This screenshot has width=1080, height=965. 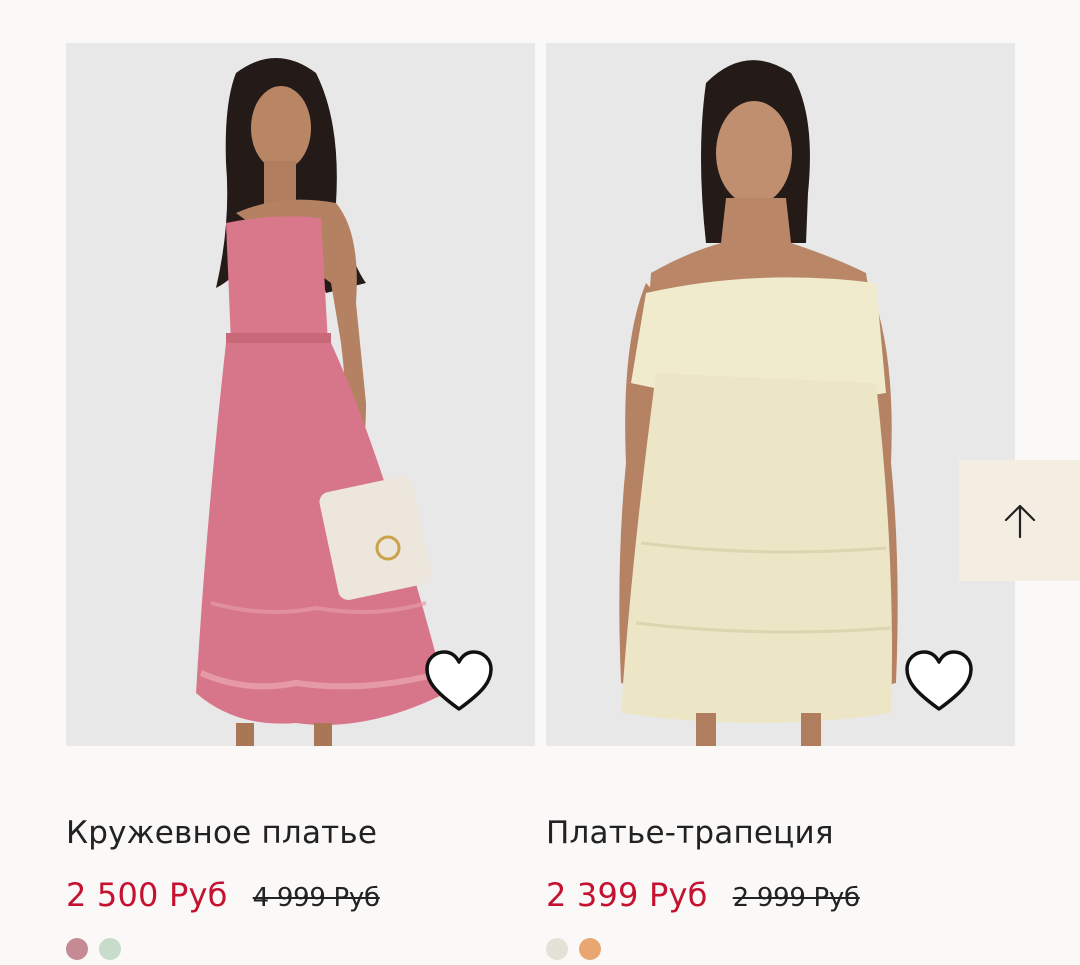 What do you see at coordinates (316, 898) in the screenshot?
I see `original-price: 4 999 Руб` at bounding box center [316, 898].